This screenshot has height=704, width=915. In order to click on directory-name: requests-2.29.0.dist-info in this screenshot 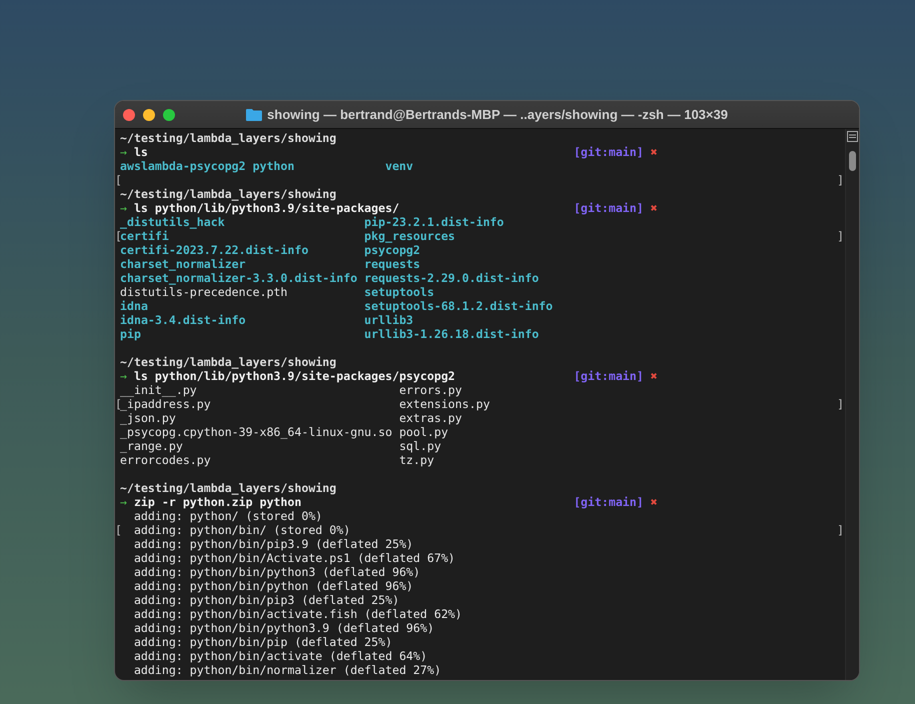, I will do `click(451, 278)`.